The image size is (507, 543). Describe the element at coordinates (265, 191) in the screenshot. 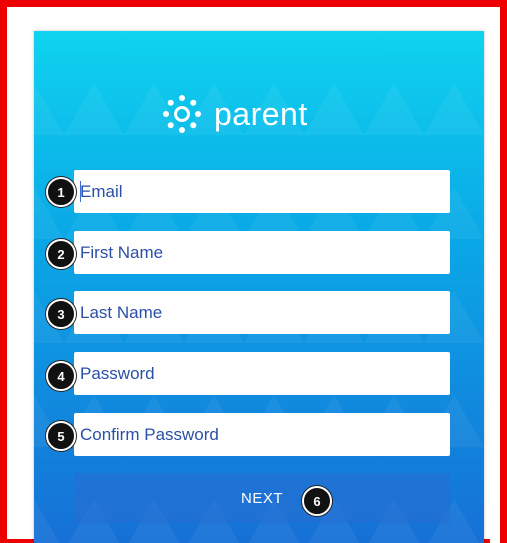

I see `email-input` at that location.